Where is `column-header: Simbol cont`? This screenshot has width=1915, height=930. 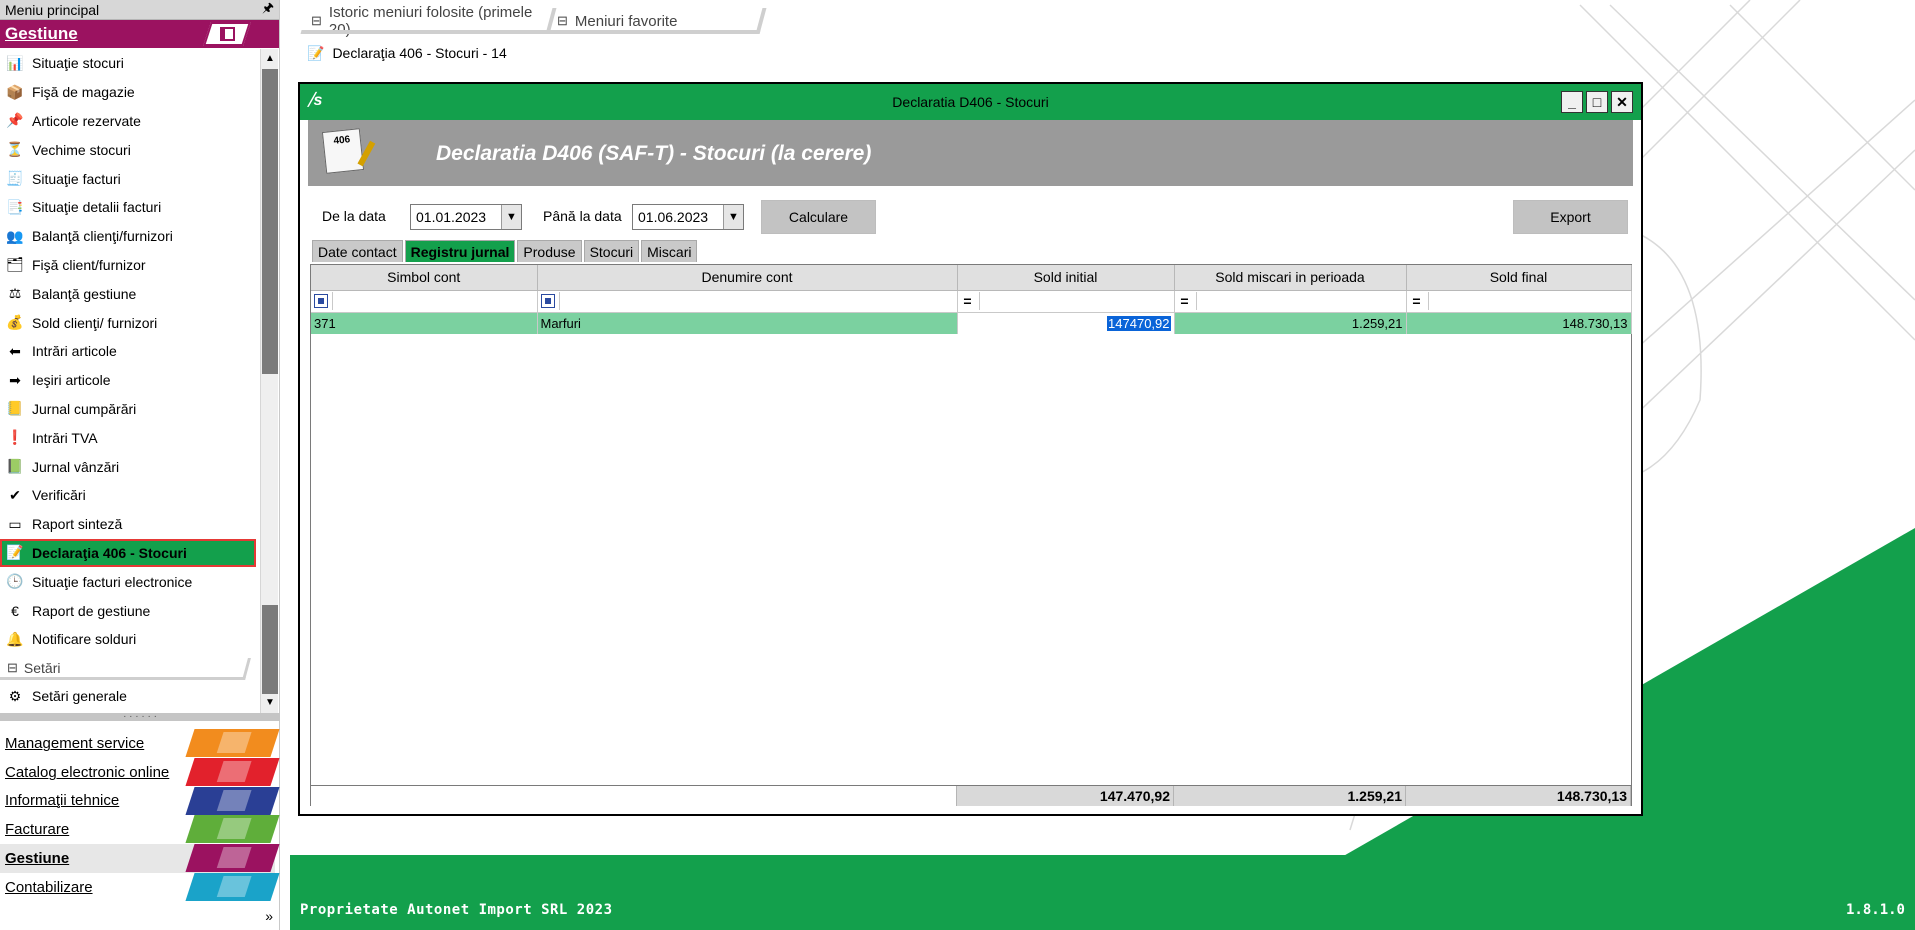
column-header: Simbol cont is located at coordinates (424, 278).